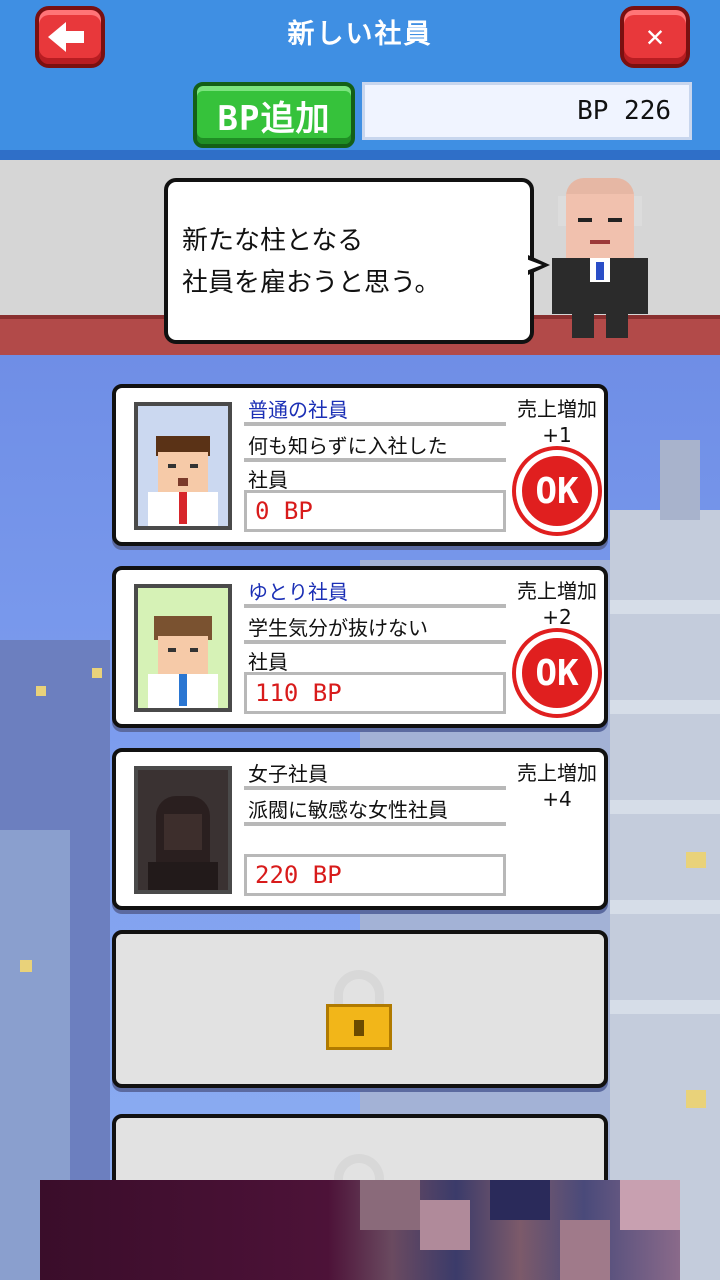  I want to click on building-right-top, so click(680, 480).